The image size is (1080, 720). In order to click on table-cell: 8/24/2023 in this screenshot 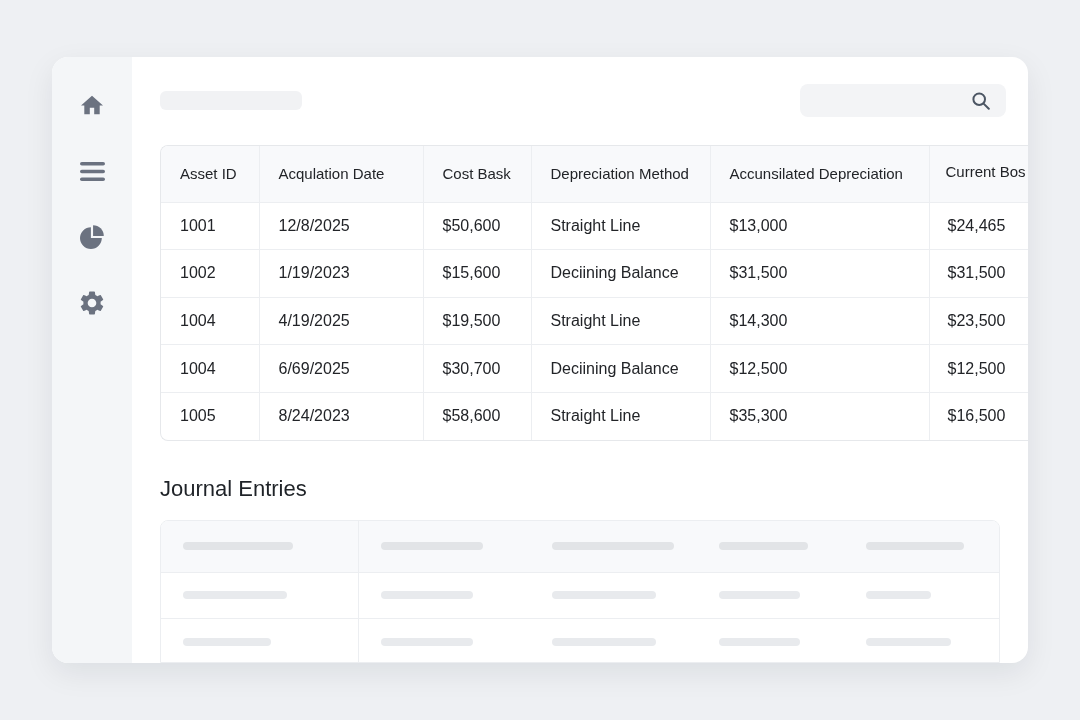, I will do `click(341, 416)`.